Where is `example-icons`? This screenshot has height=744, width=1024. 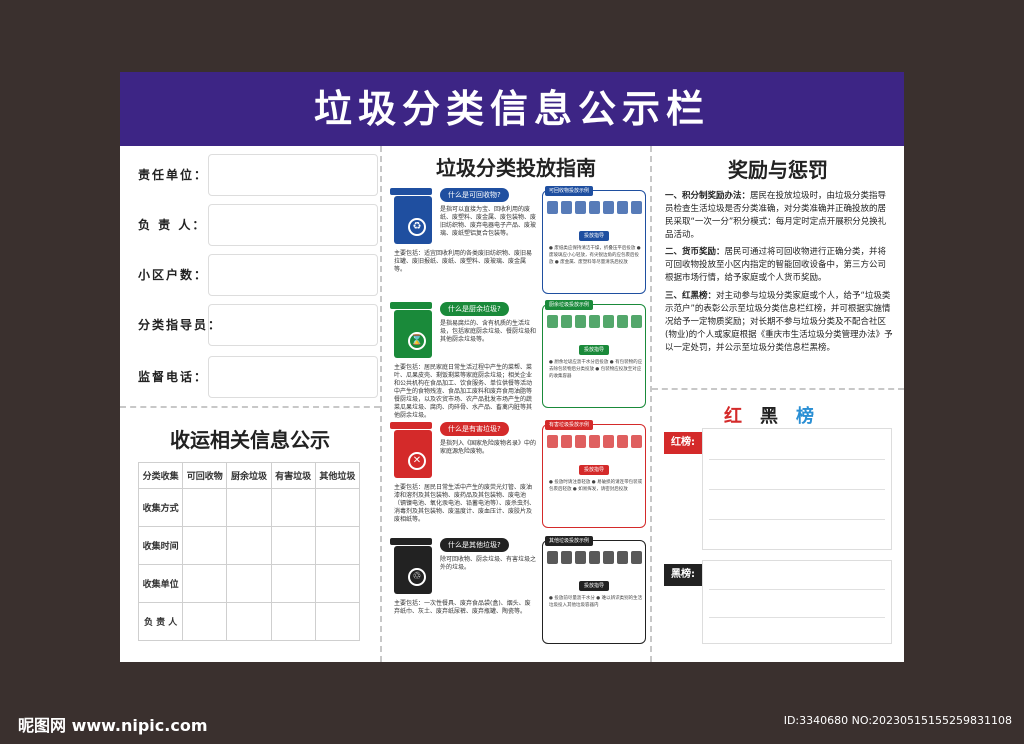
example-icons is located at coordinates (595, 322).